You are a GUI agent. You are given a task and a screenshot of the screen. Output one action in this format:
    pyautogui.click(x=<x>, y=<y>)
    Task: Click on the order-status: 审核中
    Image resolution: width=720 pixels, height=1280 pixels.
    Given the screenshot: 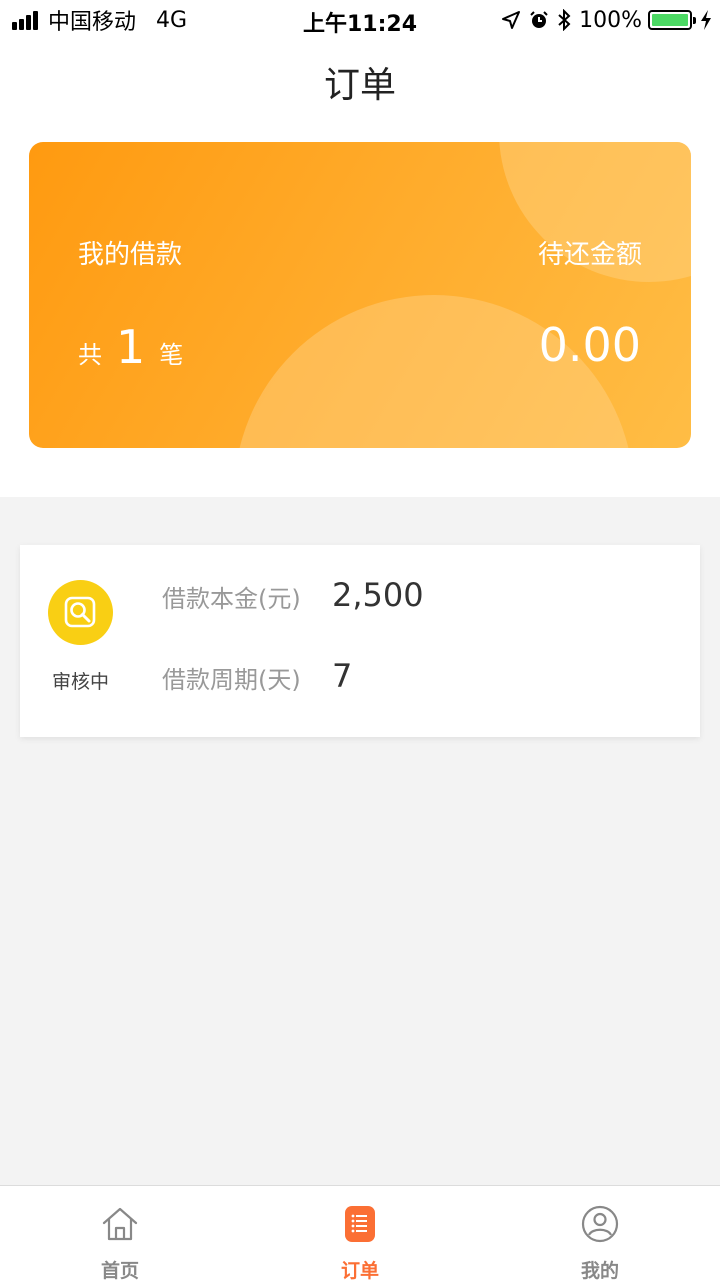 What is the action you would take?
    pyautogui.click(x=80, y=682)
    